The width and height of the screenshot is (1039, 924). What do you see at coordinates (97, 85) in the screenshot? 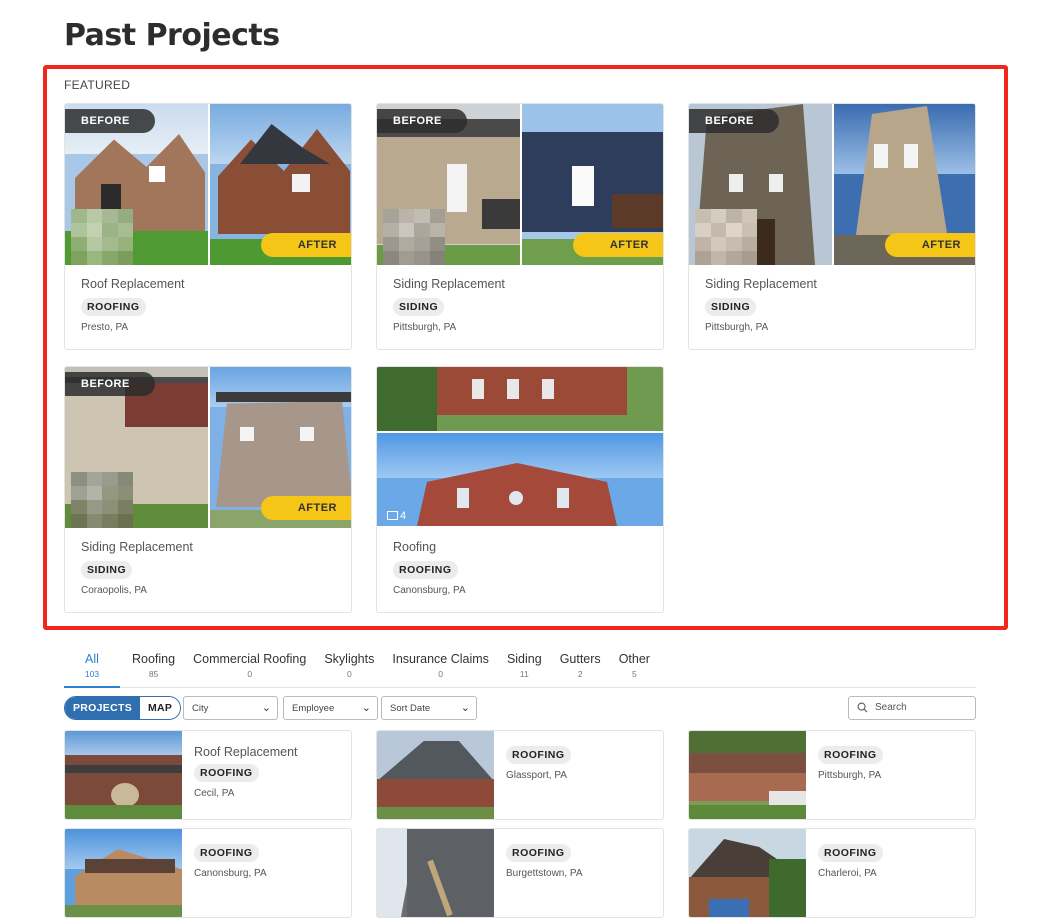
I see `featured-label: FEATURED` at bounding box center [97, 85].